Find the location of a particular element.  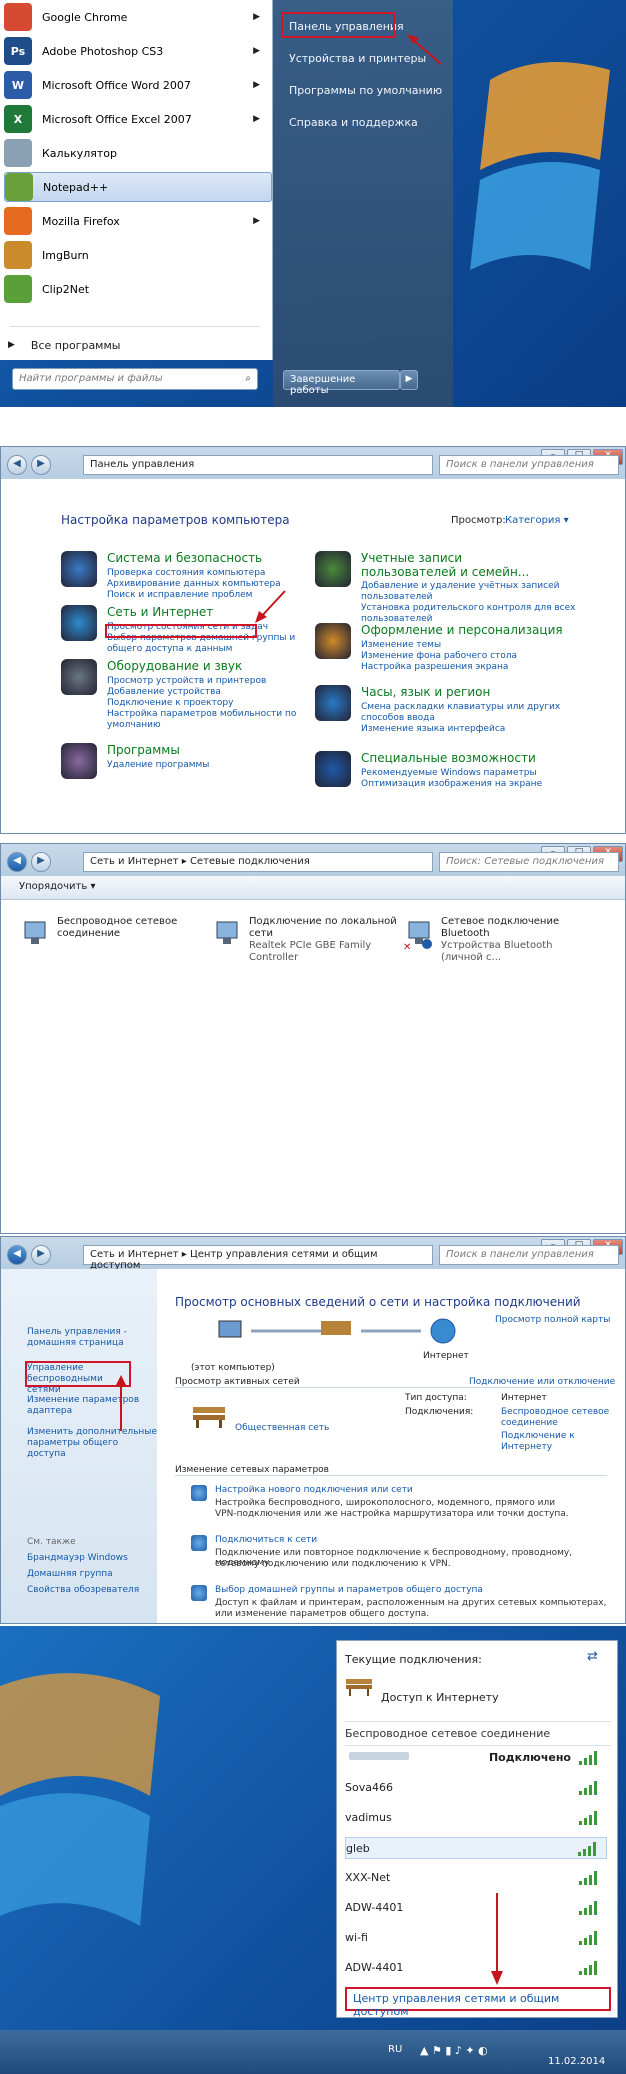

category-link: Просмотр устройств и принтеров is located at coordinates (201, 681).